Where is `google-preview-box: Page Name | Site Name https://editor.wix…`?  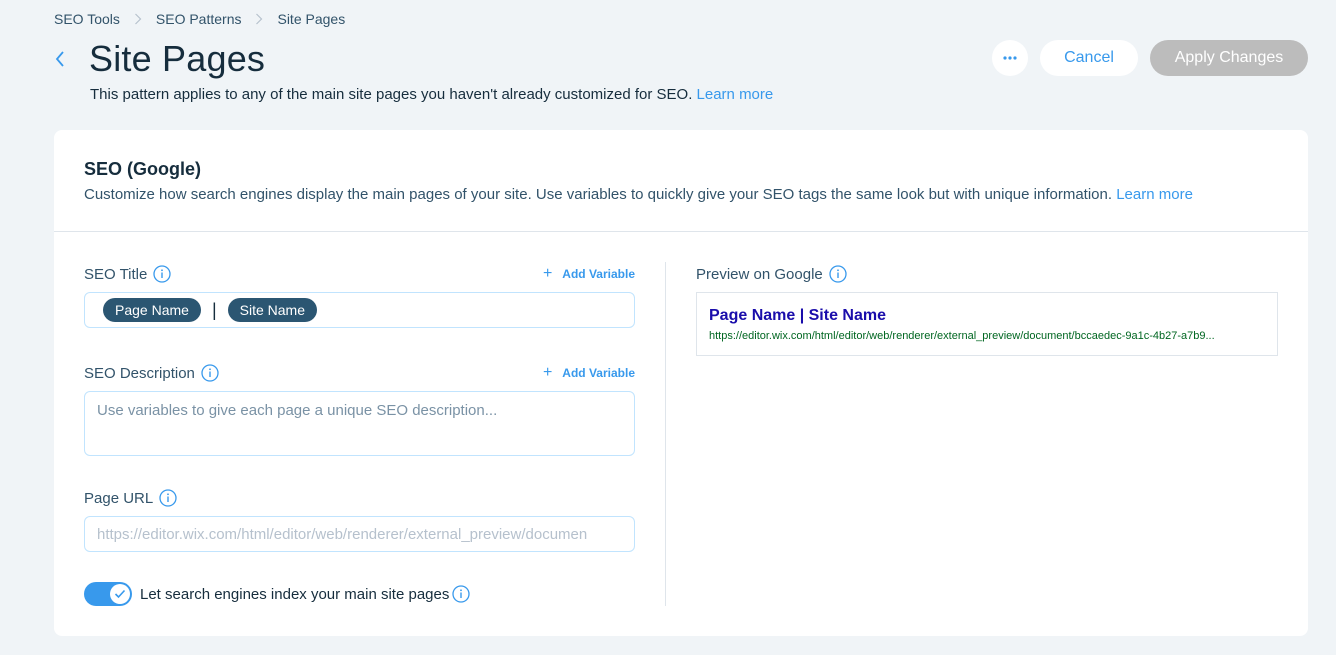
google-preview-box: Page Name | Site Name https://editor.wix… is located at coordinates (987, 324).